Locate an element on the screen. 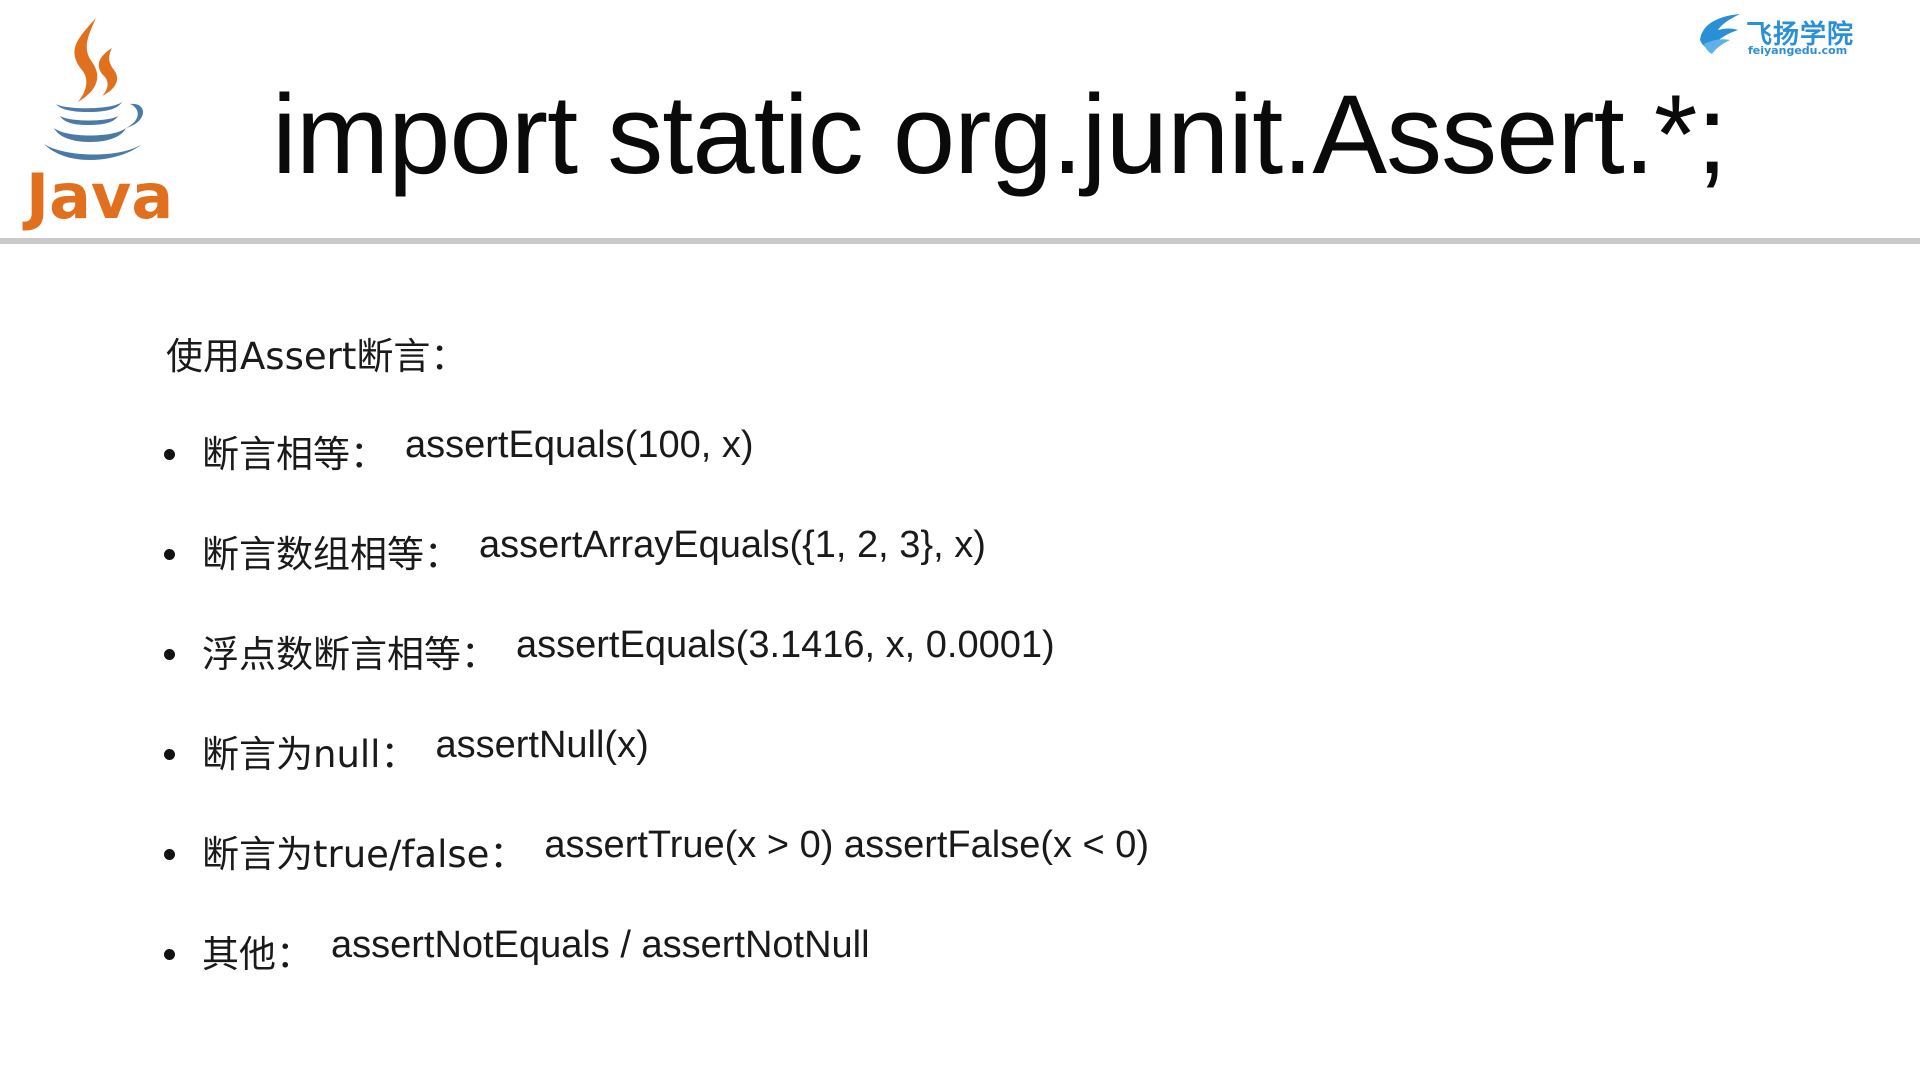 This screenshot has width=1920, height=1080. java-logo: Java is located at coordinates (99, 122).